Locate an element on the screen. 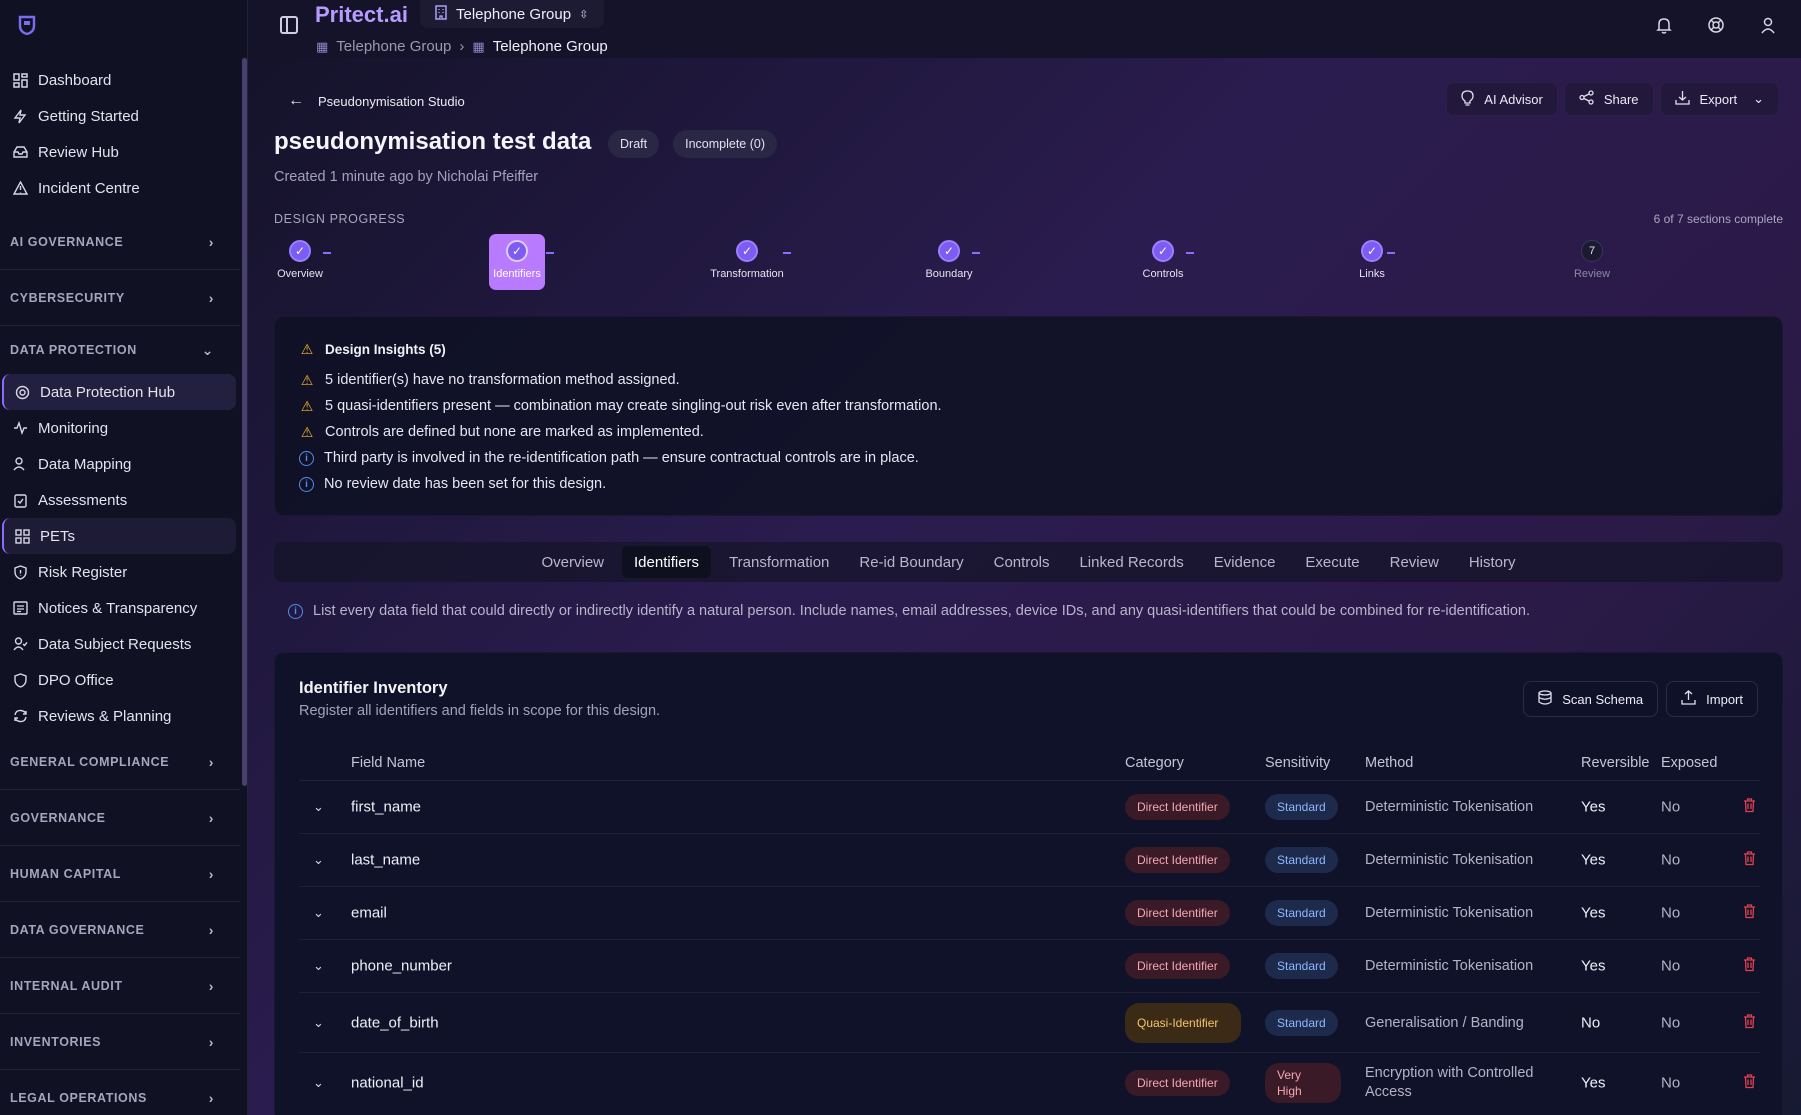 This screenshot has width=1801, height=1115. sidebar-item-data-protection-hub: Data Protection Hub is located at coordinates (119, 392).